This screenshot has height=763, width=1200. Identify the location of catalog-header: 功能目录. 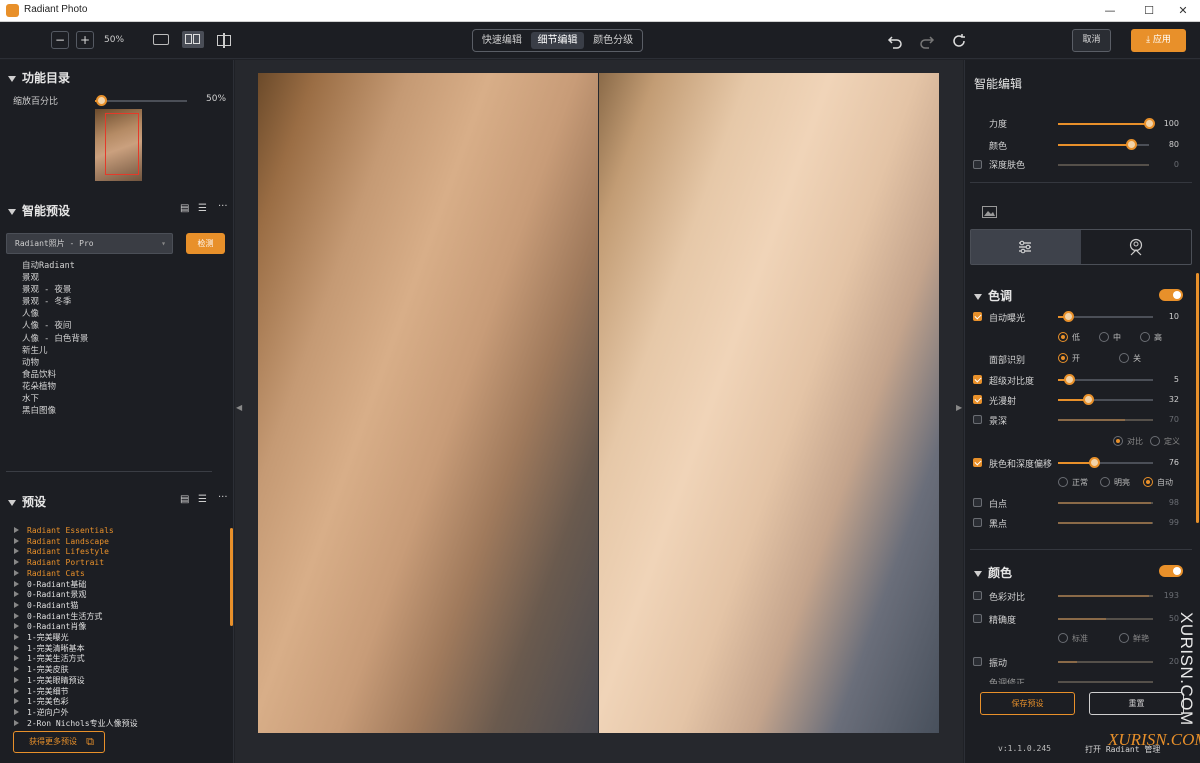
(39, 77).